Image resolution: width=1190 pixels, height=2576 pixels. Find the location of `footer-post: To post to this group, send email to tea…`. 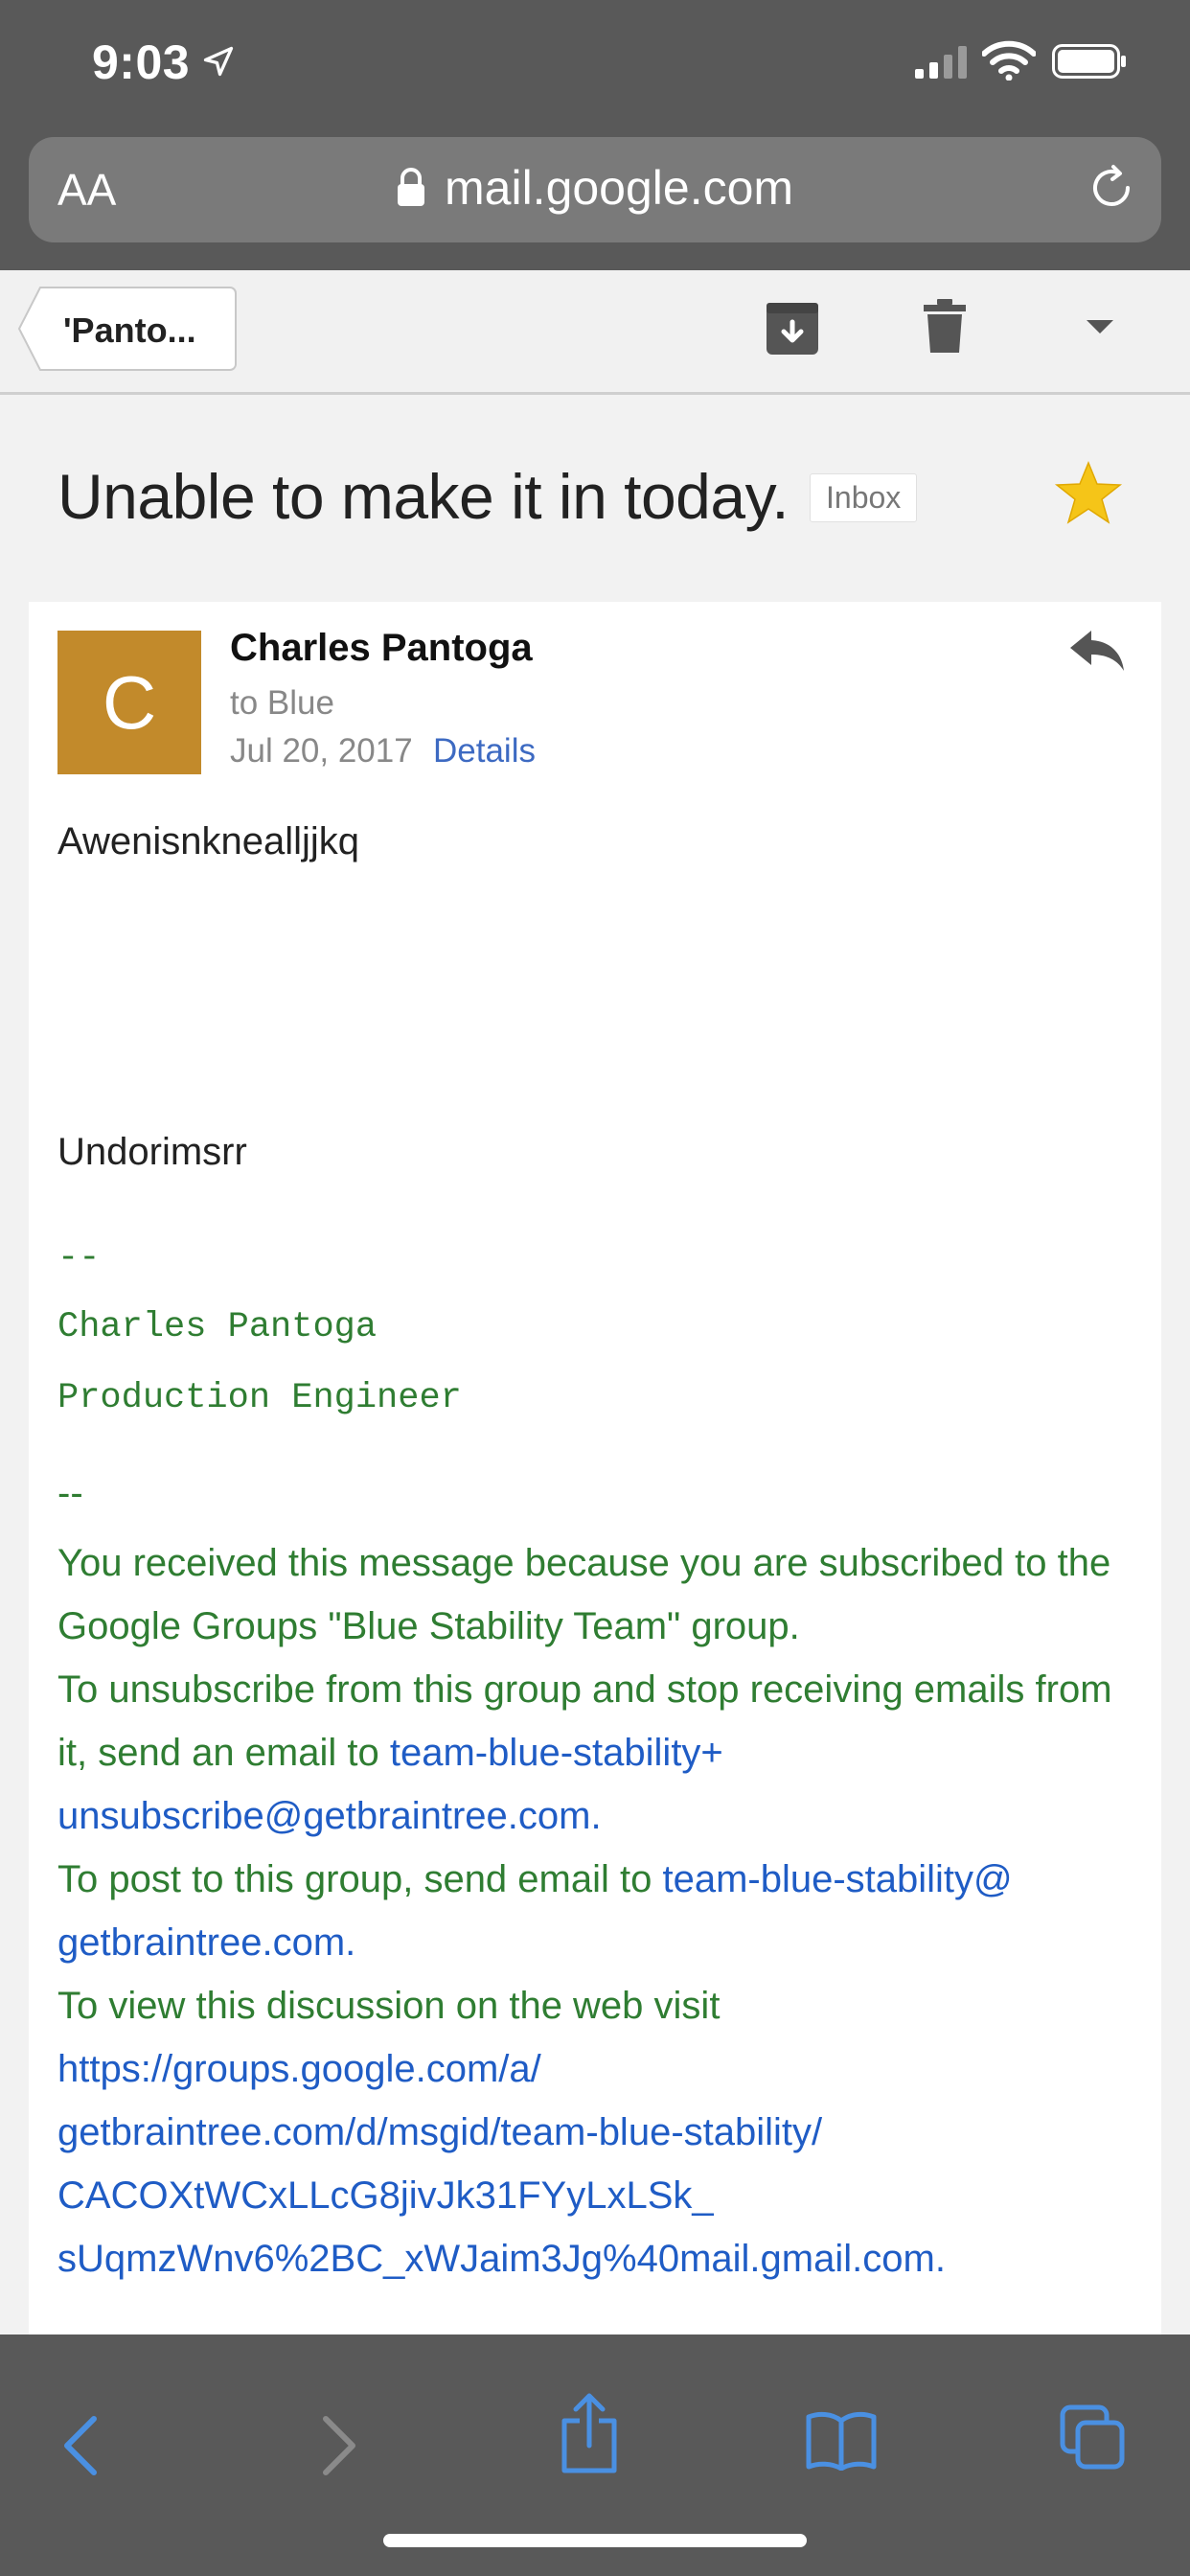

footer-post: To post to this group, send email to tea… is located at coordinates (535, 1911).